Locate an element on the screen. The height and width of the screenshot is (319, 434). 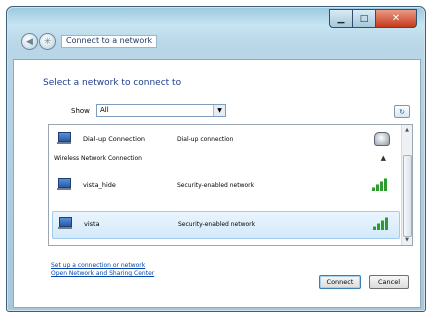
page-title: Select a network to connect to is located at coordinates (112, 83).